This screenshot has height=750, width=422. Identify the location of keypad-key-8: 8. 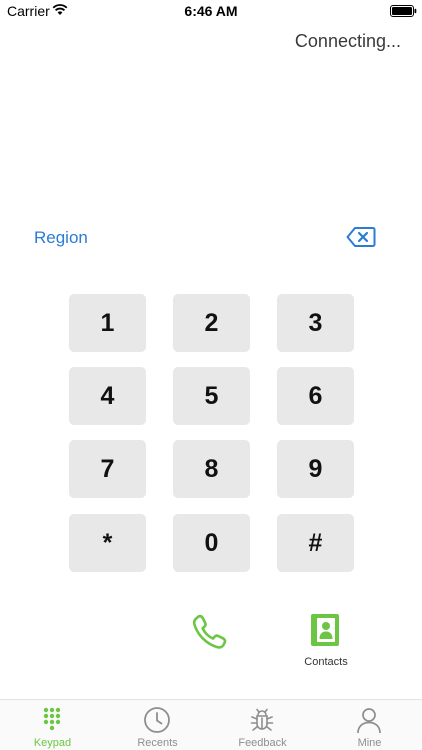
(211, 469).